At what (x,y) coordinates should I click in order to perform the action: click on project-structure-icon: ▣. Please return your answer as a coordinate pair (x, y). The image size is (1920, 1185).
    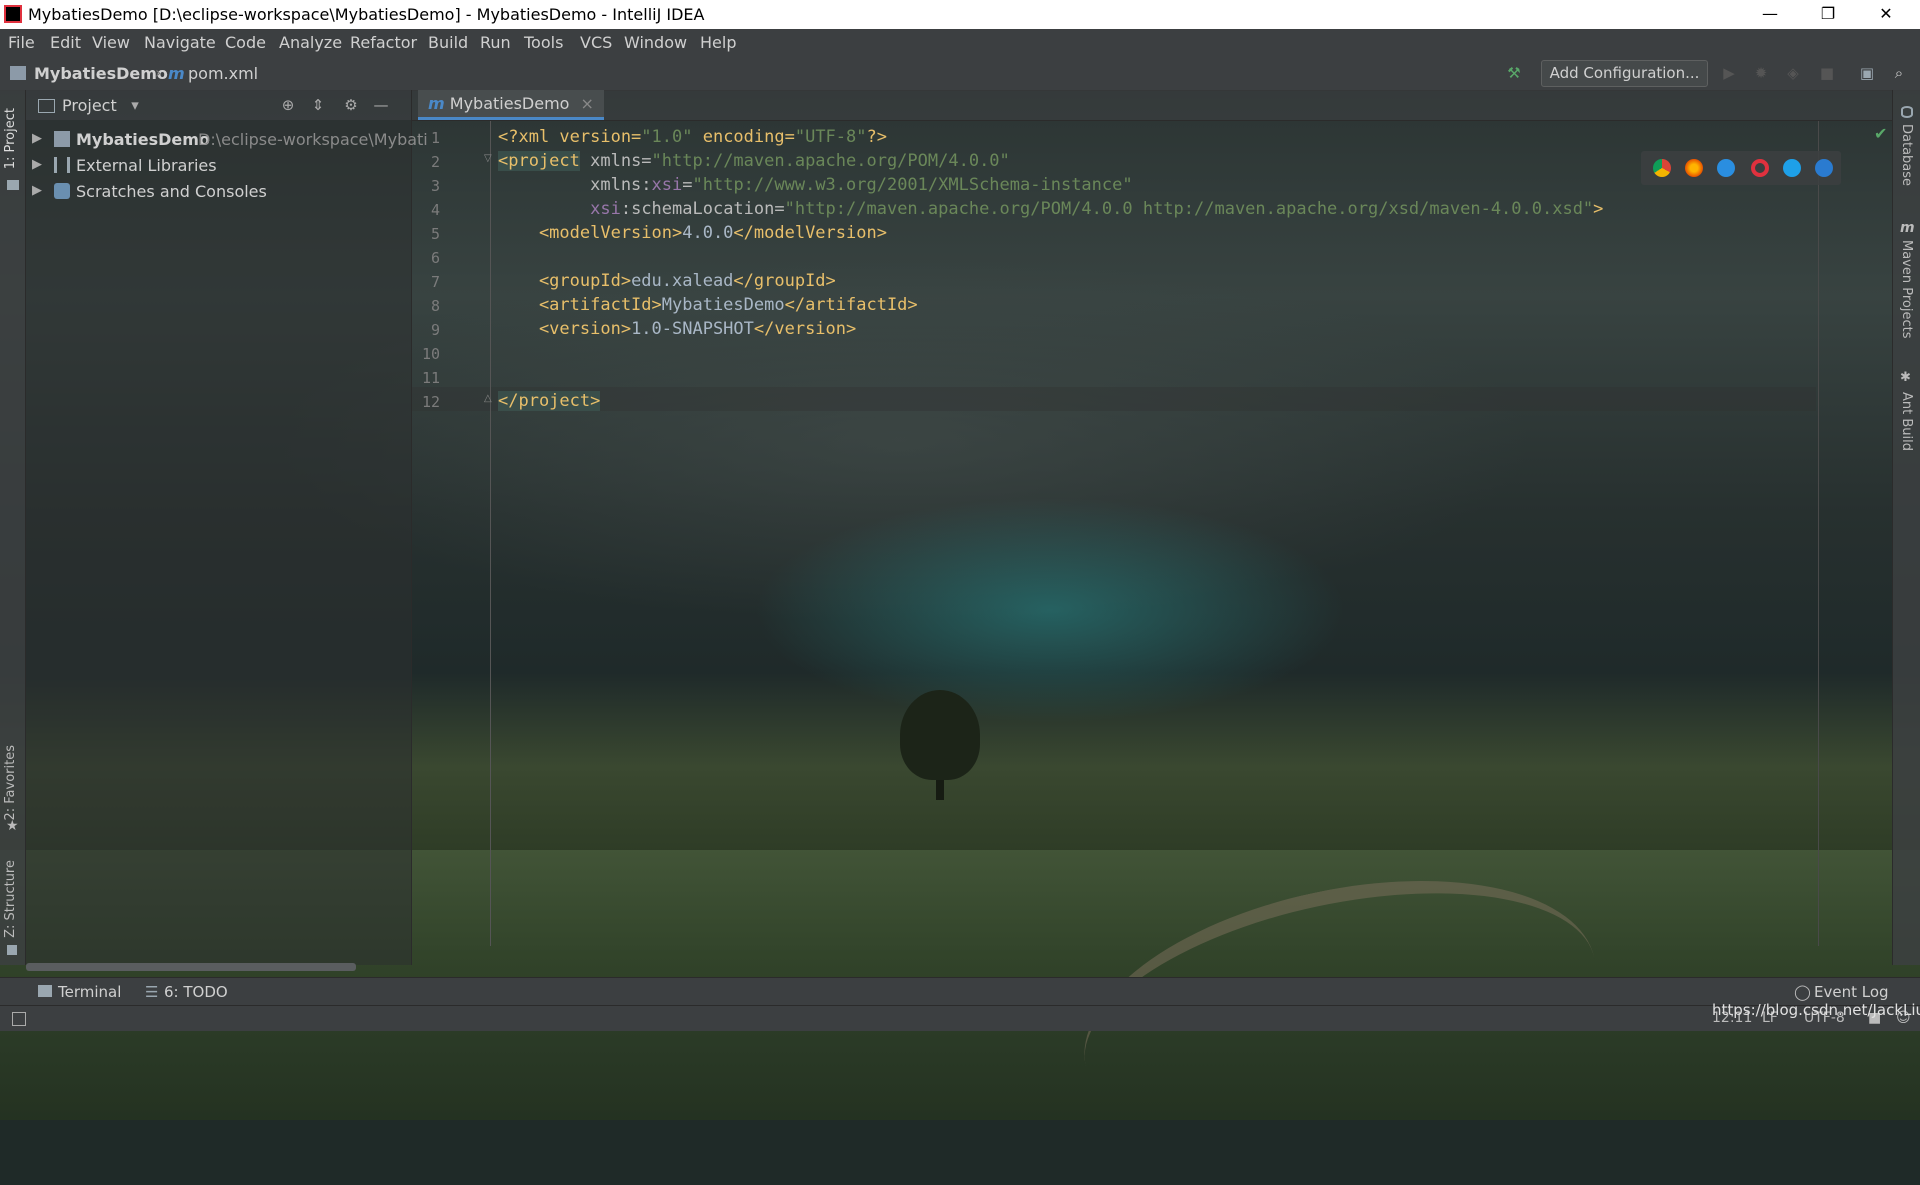
    Looking at the image, I should click on (1867, 73).